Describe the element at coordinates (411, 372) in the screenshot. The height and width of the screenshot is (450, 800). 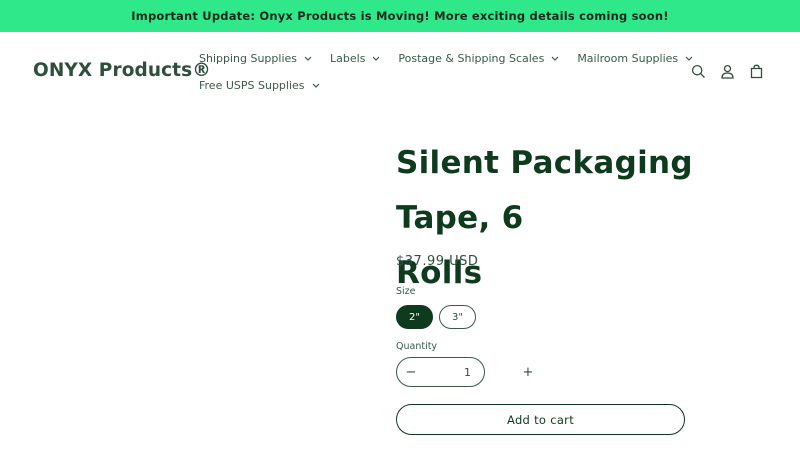
I see `decrease-quantity-button: −` at that location.